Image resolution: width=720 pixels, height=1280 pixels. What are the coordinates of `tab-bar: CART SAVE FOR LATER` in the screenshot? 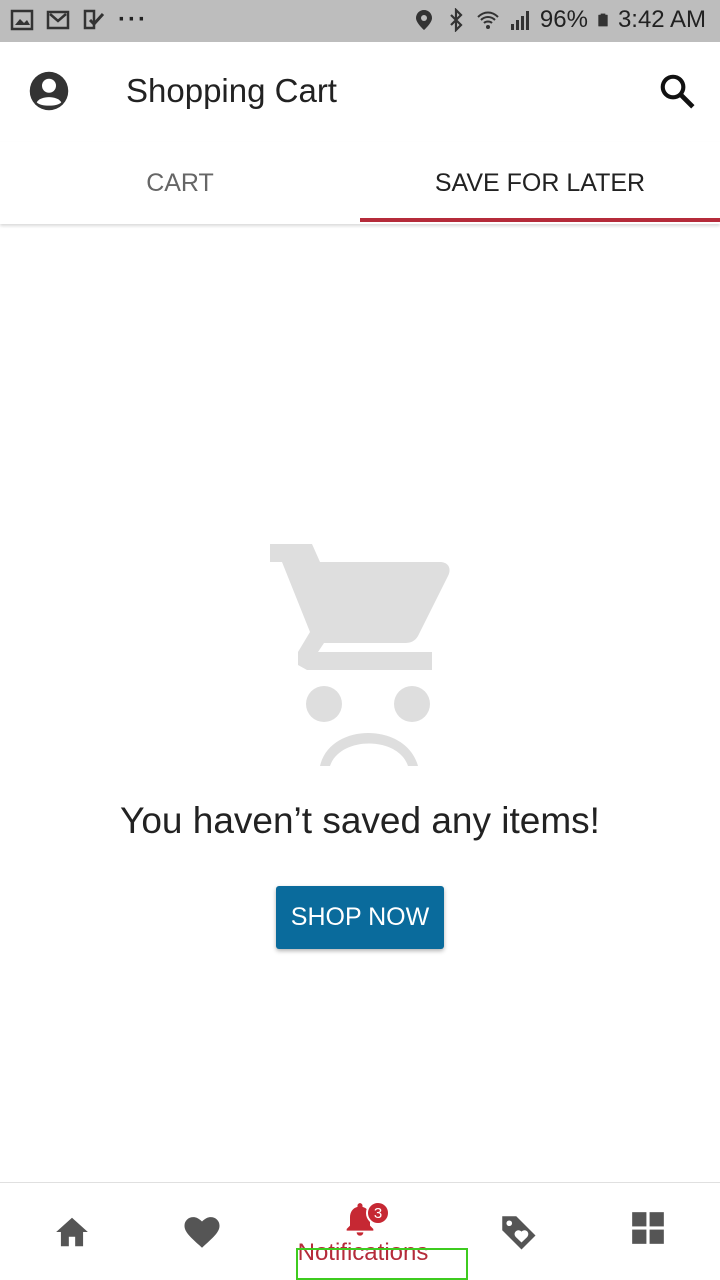 It's located at (360, 183).